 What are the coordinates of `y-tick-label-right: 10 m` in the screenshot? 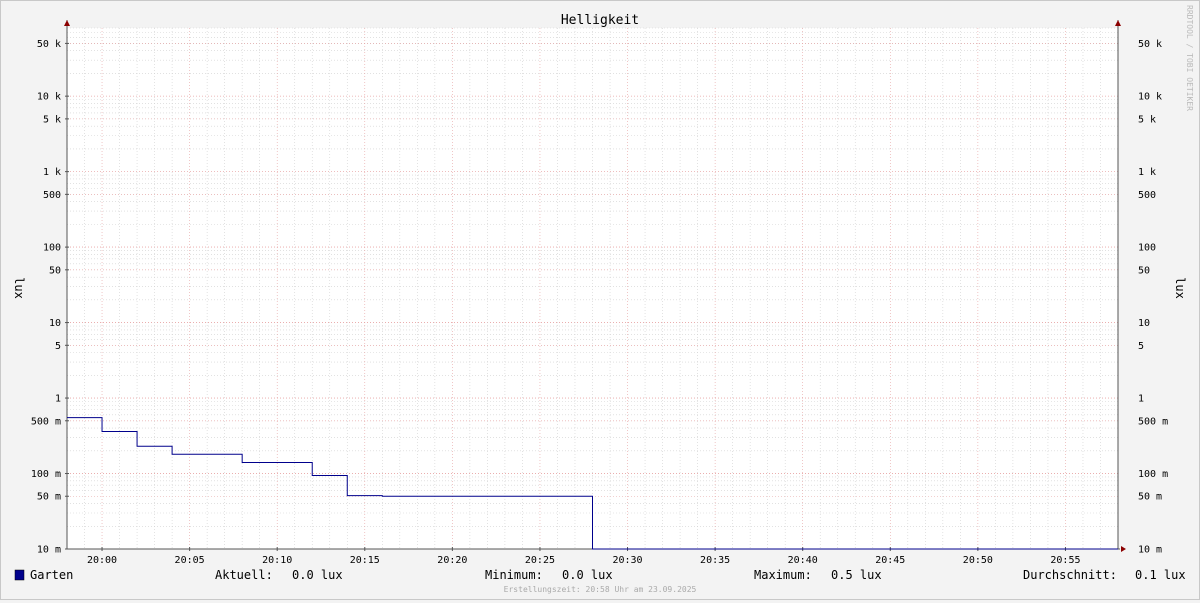 It's located at (1150, 550).